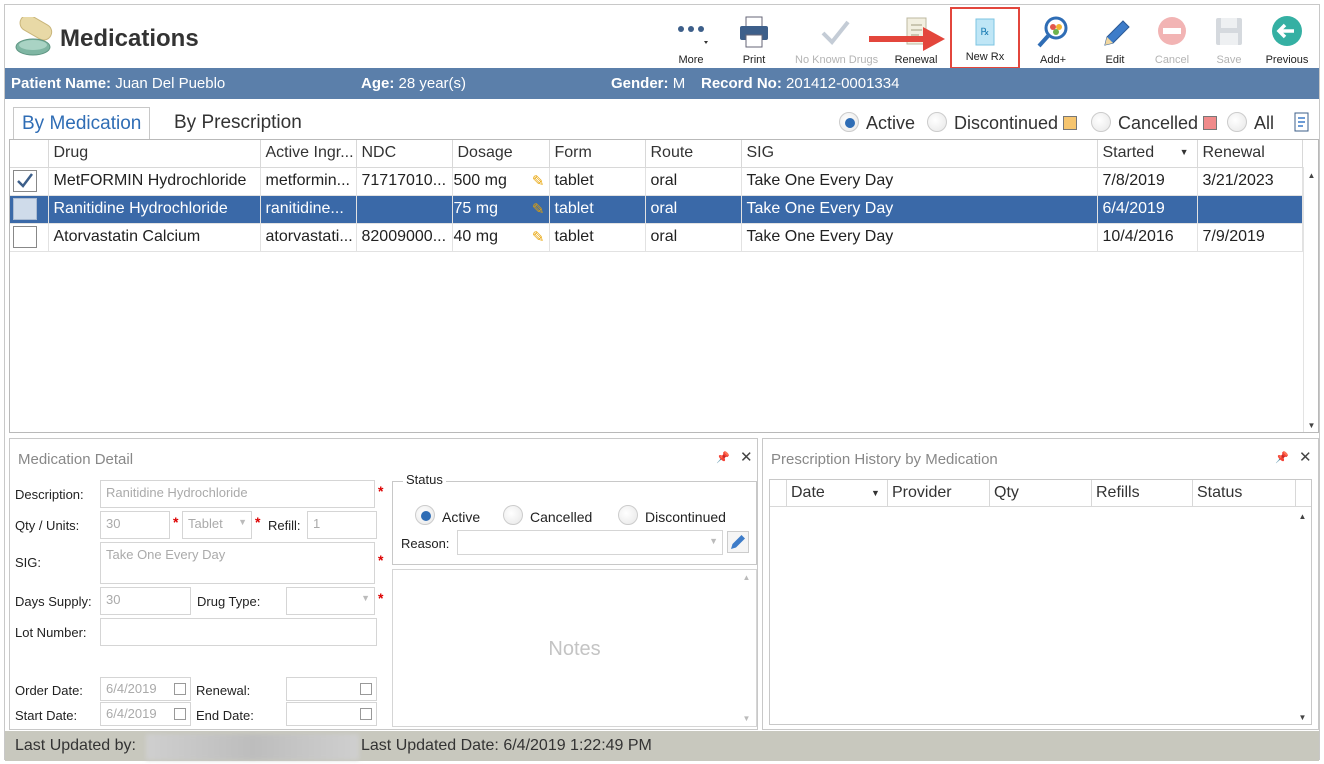 This screenshot has width=1324, height=764. Describe the element at coordinates (170, 83) in the screenshot. I see `patient-name-value: Juan Del Pueblo` at that location.